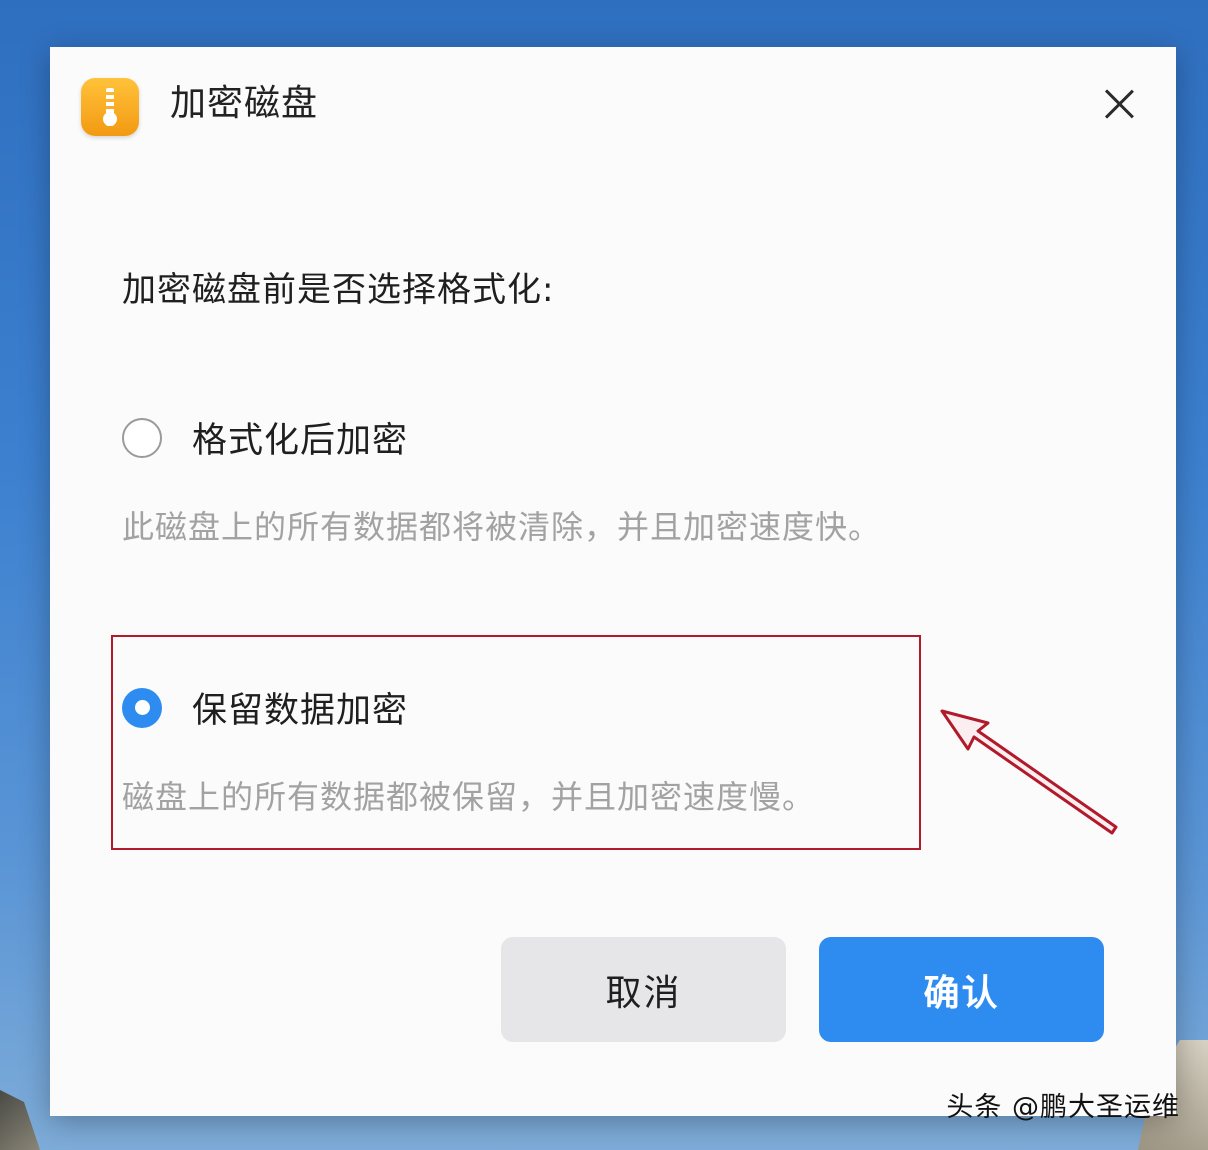 The height and width of the screenshot is (1150, 1208). I want to click on option-format-then-encrypt: 格式化后加密, so click(265, 437).